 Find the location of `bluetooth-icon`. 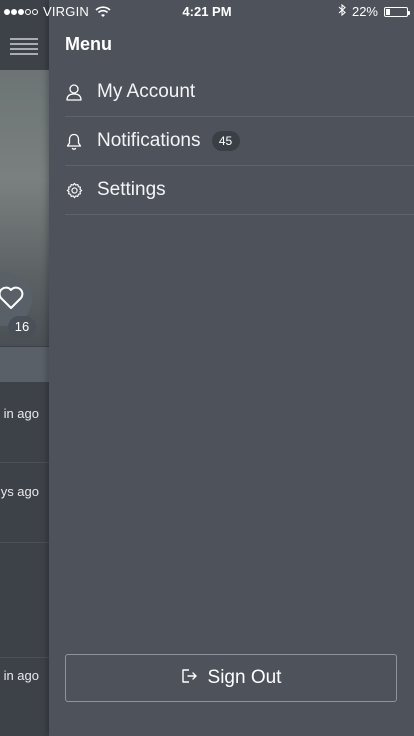

bluetooth-icon is located at coordinates (342, 11).